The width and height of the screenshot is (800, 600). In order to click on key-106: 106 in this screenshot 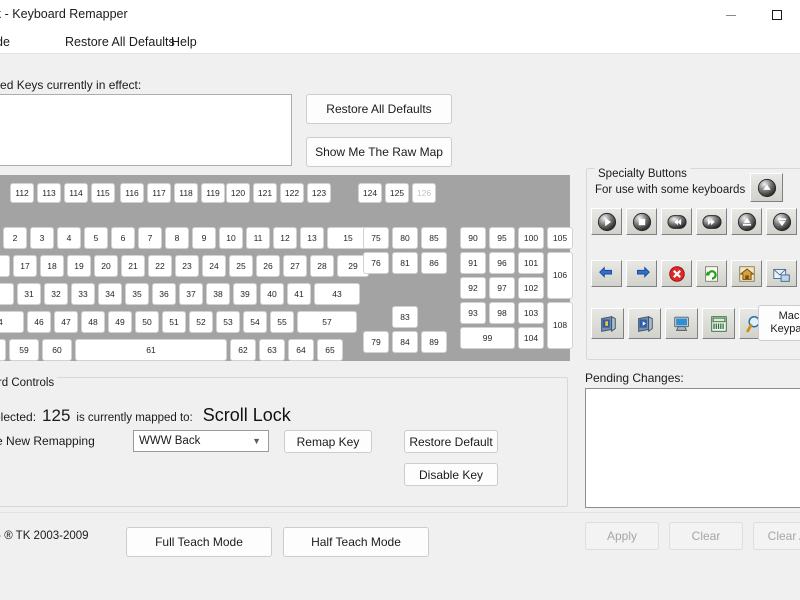, I will do `click(560, 275)`.